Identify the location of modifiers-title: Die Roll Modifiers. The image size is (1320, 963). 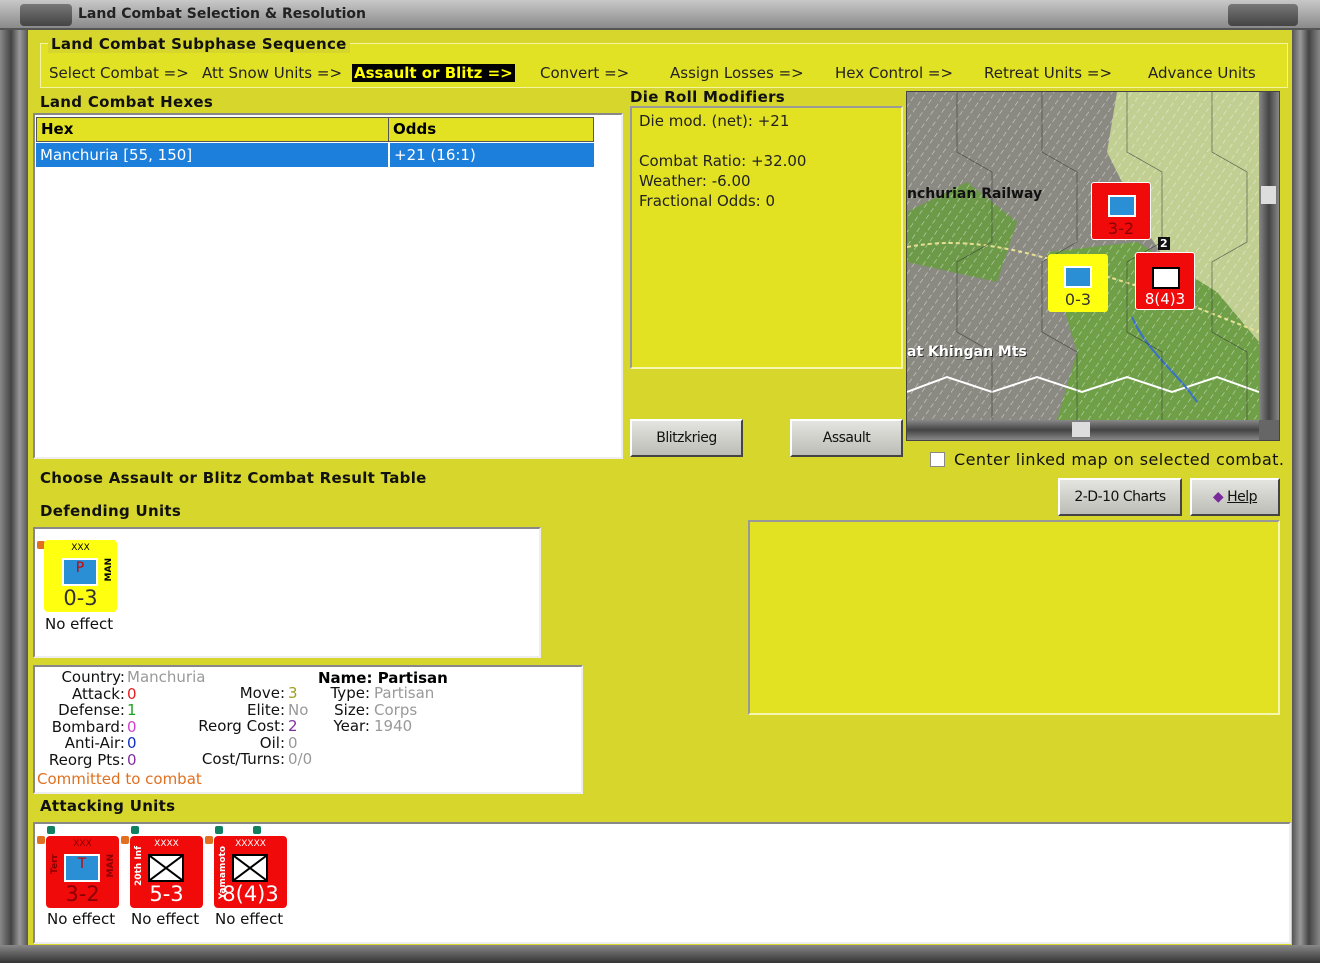
(708, 97).